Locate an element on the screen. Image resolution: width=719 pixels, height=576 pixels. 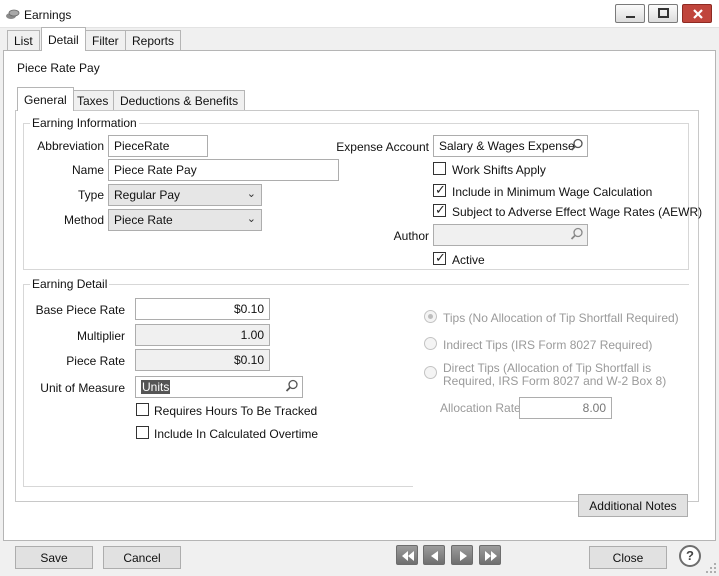
first-record-button is located at coordinates (407, 555).